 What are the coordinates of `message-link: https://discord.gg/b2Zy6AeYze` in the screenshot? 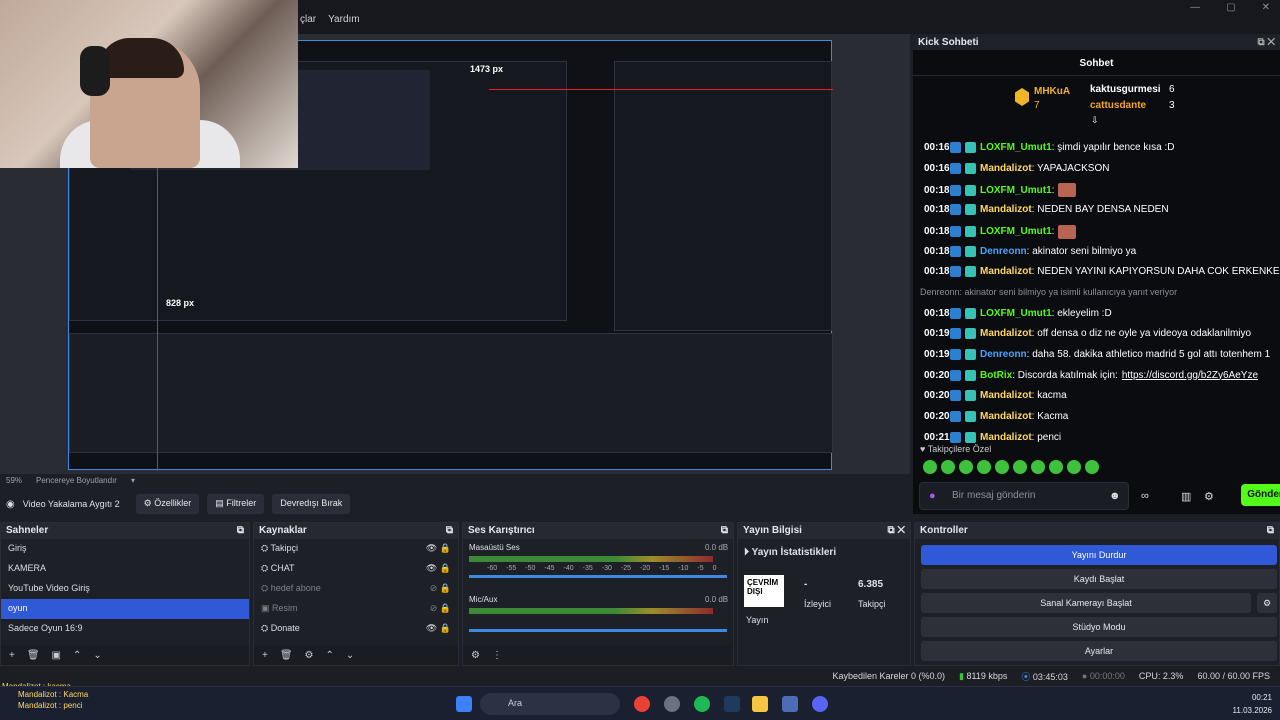 It's located at (1190, 375).